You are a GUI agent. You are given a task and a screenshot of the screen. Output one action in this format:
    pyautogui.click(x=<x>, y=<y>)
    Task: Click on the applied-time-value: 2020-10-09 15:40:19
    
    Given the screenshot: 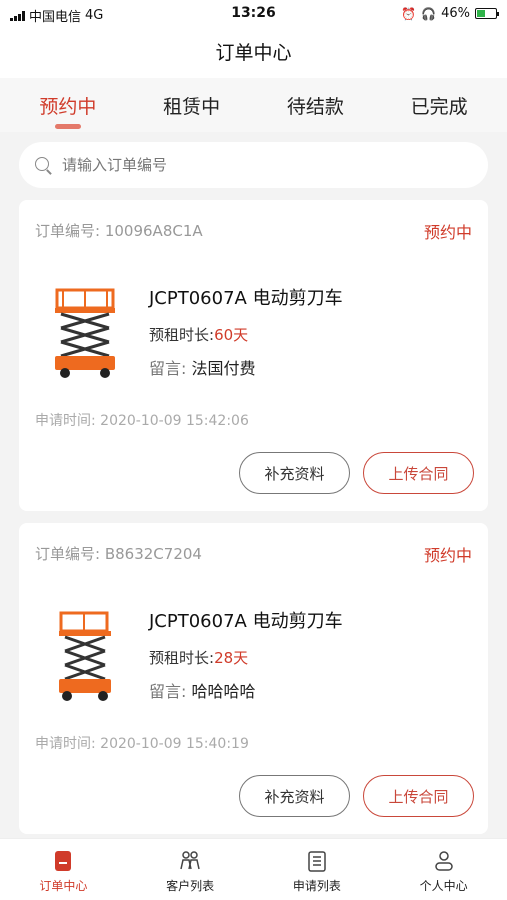 What is the action you would take?
    pyautogui.click(x=174, y=744)
    